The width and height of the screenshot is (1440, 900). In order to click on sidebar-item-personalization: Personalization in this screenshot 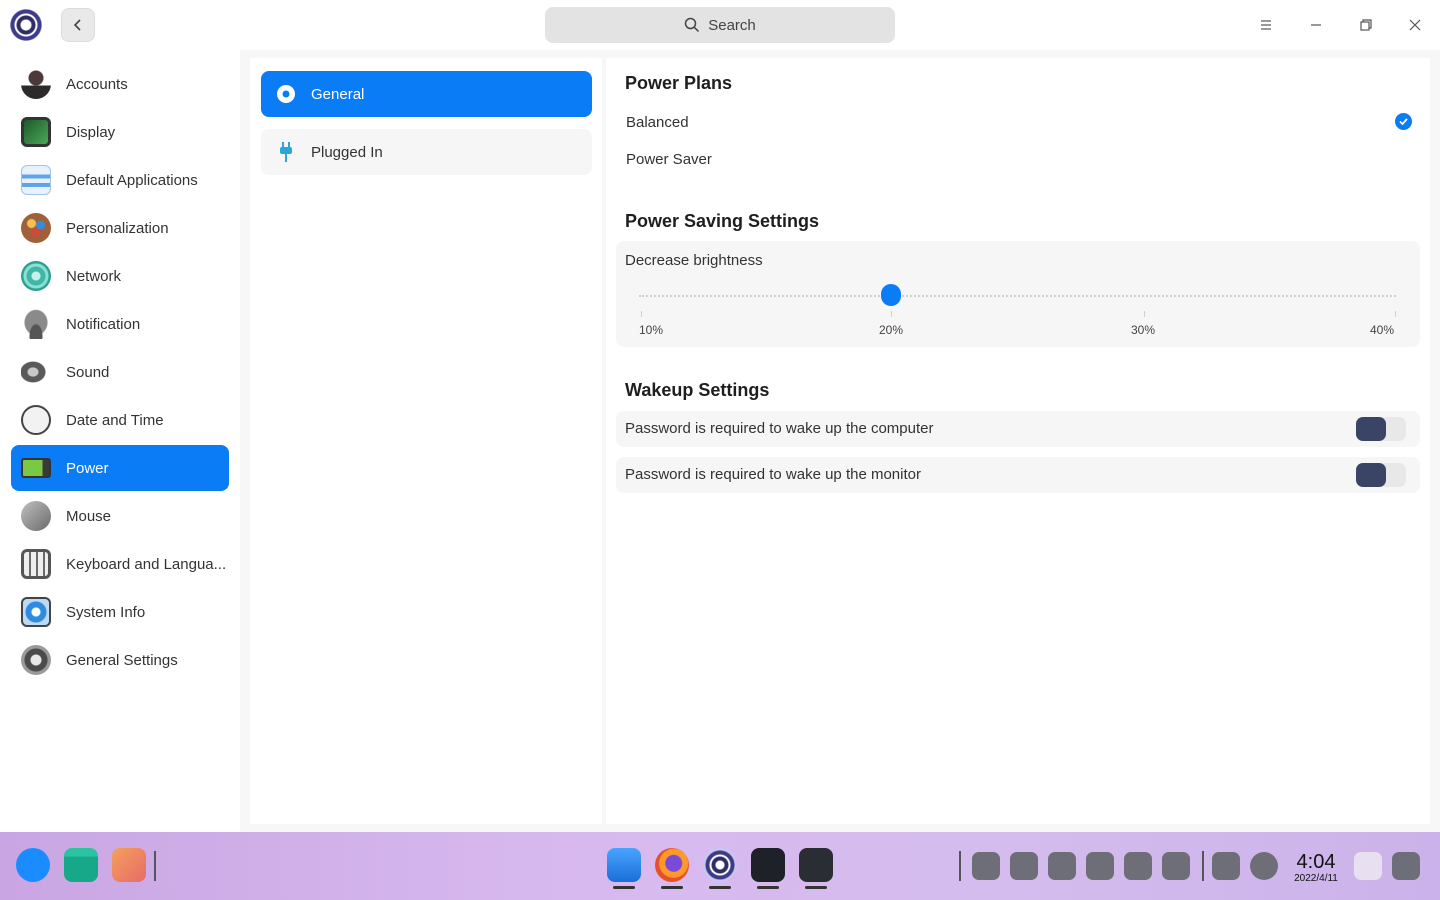, I will do `click(120, 228)`.